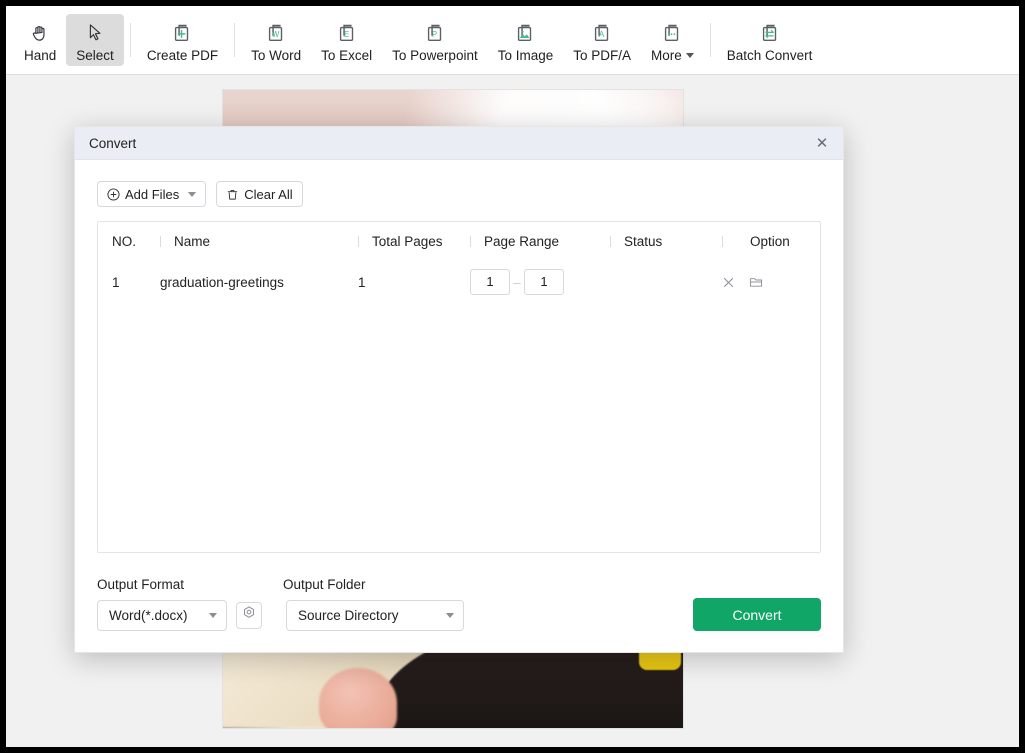 This screenshot has height=753, width=1025. I want to click on footer-controls: Word(*.docx) Source Directory Convert, so click(459, 614).